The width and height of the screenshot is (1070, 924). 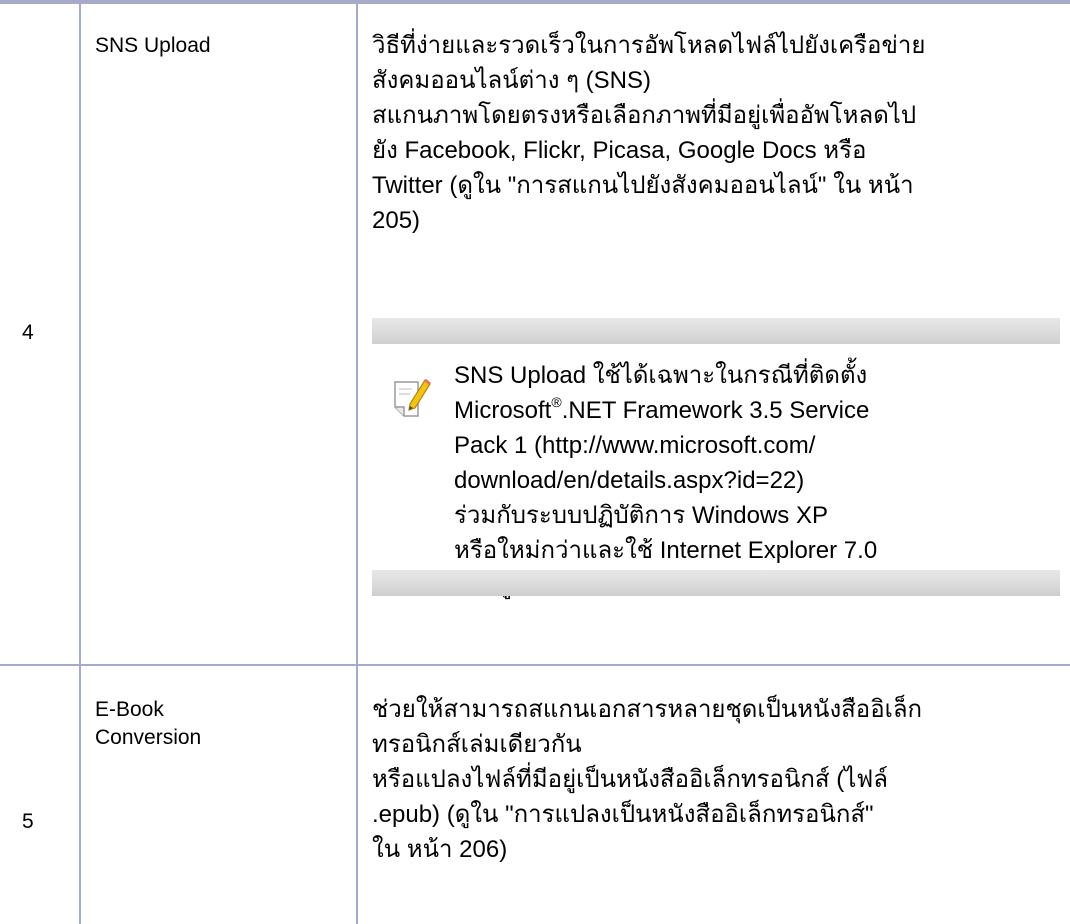 I want to click on row-divider, so click(x=535, y=665).